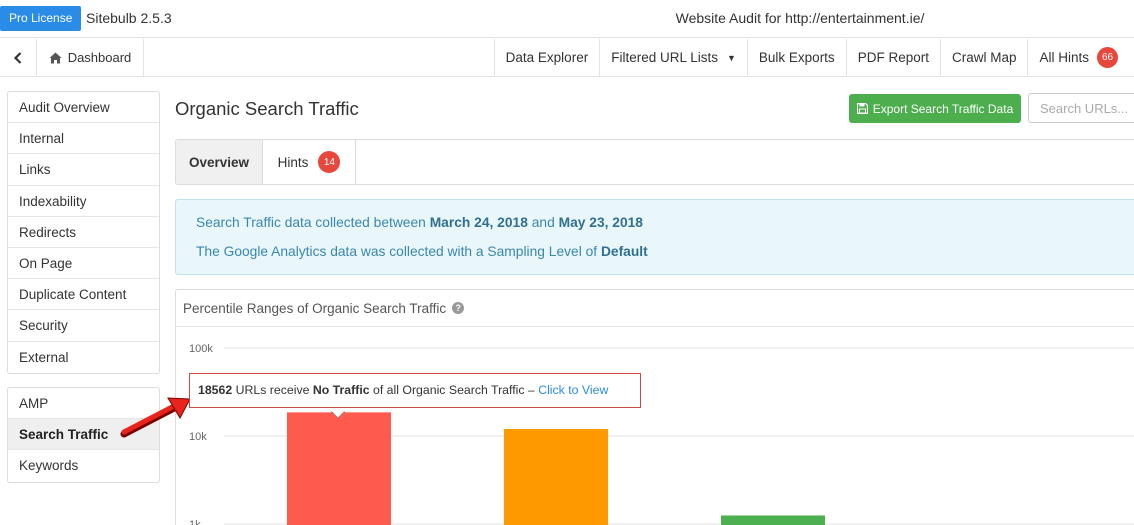 Image resolution: width=1134 pixels, height=525 pixels. What do you see at coordinates (195, 522) in the screenshot?
I see `y-tick-label: 1k` at bounding box center [195, 522].